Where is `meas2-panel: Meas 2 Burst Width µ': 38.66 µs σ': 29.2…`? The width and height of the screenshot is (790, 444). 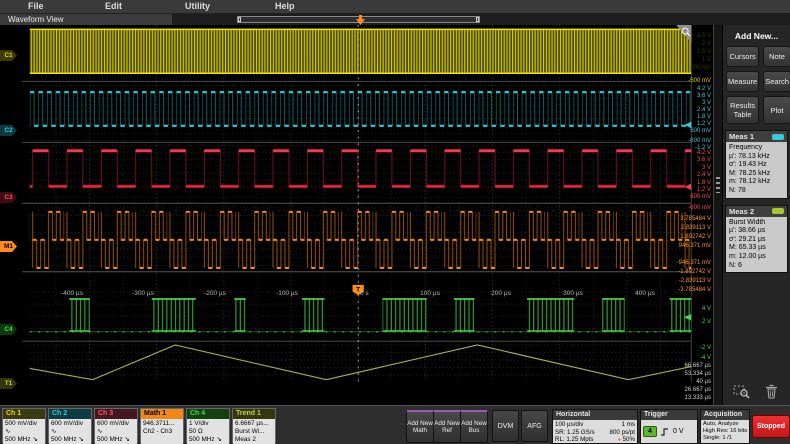 meas2-panel: Meas 2 Burst Width µ': 38.66 µs σ': 29.2… is located at coordinates (756, 239).